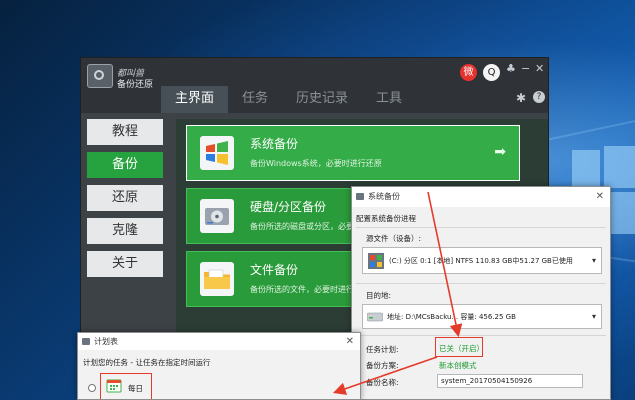 This screenshot has width=635, height=400. Describe the element at coordinates (445, 264) in the screenshot. I see `arrow-to-schedule` at that location.